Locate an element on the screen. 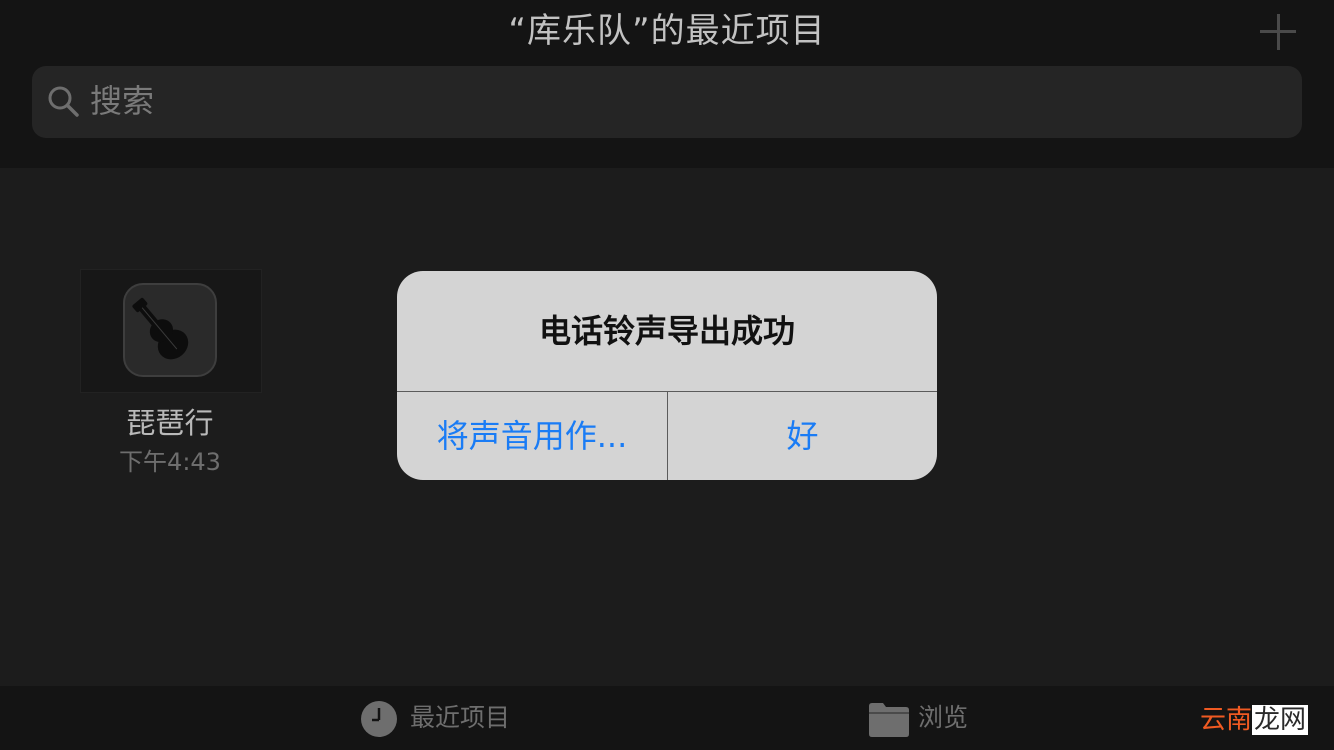  project-time: 下午4:43 is located at coordinates (170, 462).